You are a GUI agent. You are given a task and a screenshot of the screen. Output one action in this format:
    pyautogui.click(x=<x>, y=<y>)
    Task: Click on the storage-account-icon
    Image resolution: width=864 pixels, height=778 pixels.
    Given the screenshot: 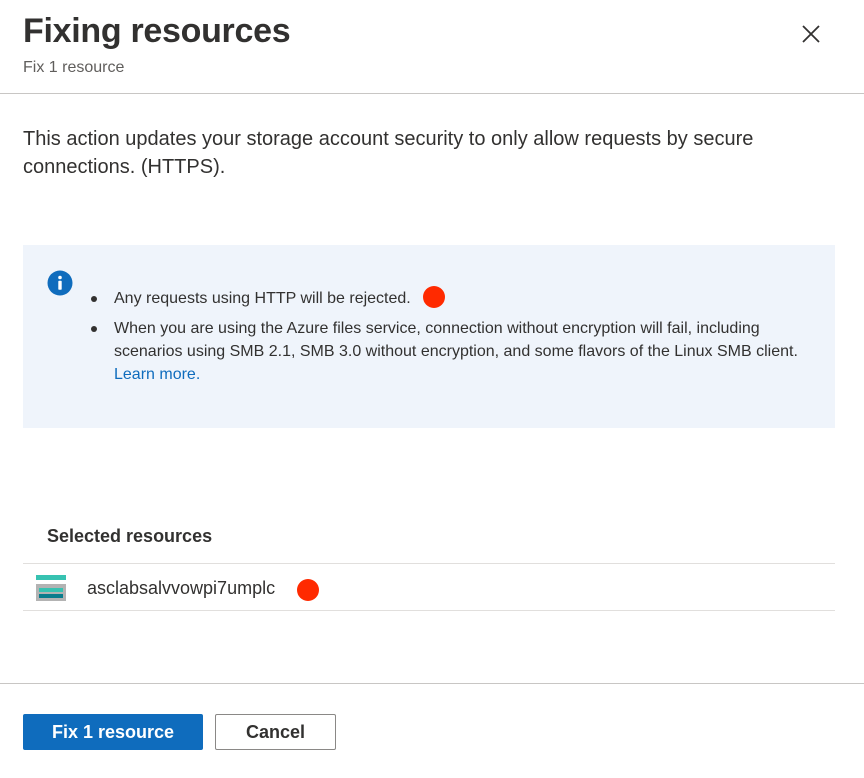 What is the action you would take?
    pyautogui.click(x=51, y=588)
    